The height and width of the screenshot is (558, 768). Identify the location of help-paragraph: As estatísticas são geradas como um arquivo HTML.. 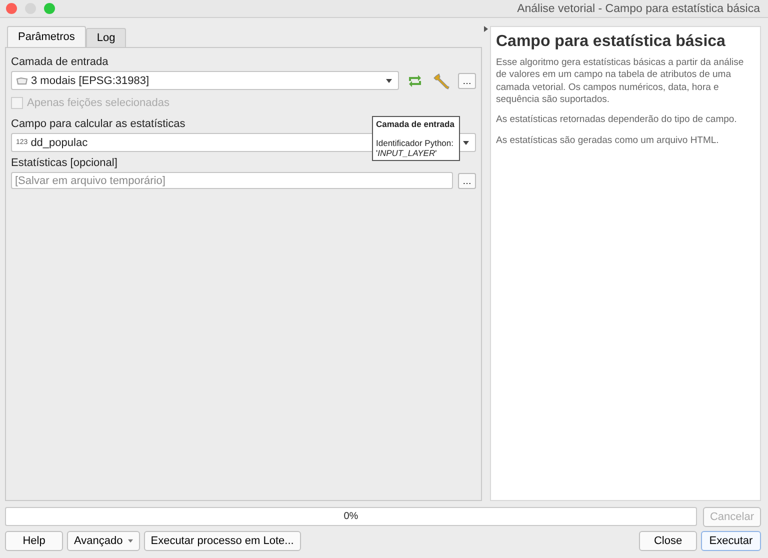
(608, 141).